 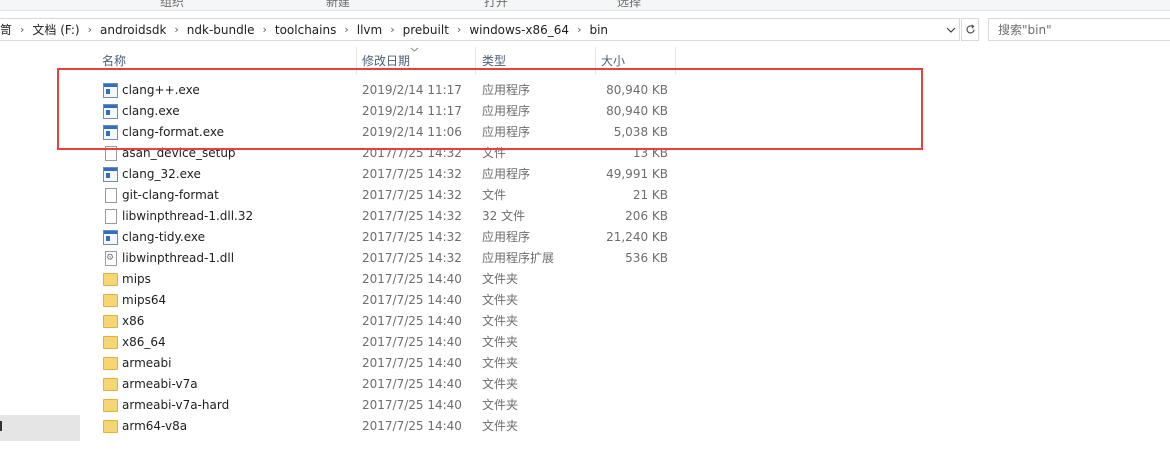 I want to click on folder-row: armeabi-v7a-hard 2017/7/25 14:40 文件夹, so click(x=625, y=405).